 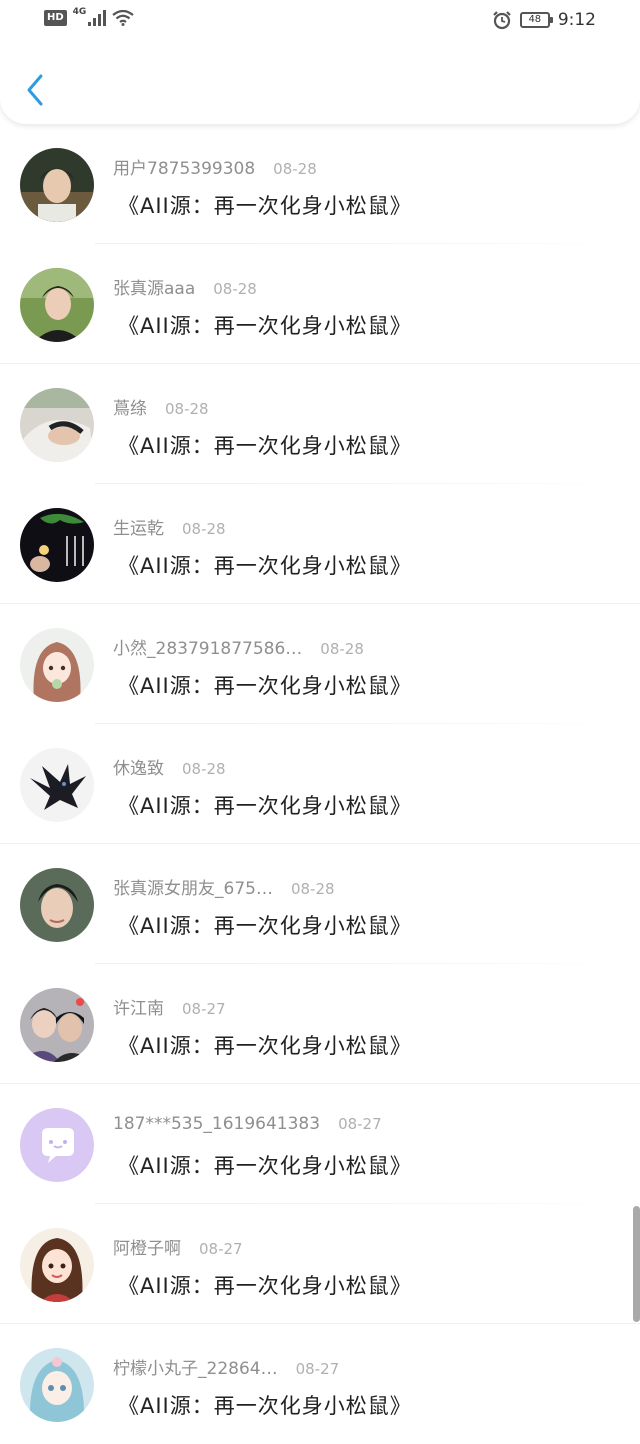 I want to click on username: 张真源aaa, so click(x=154, y=286).